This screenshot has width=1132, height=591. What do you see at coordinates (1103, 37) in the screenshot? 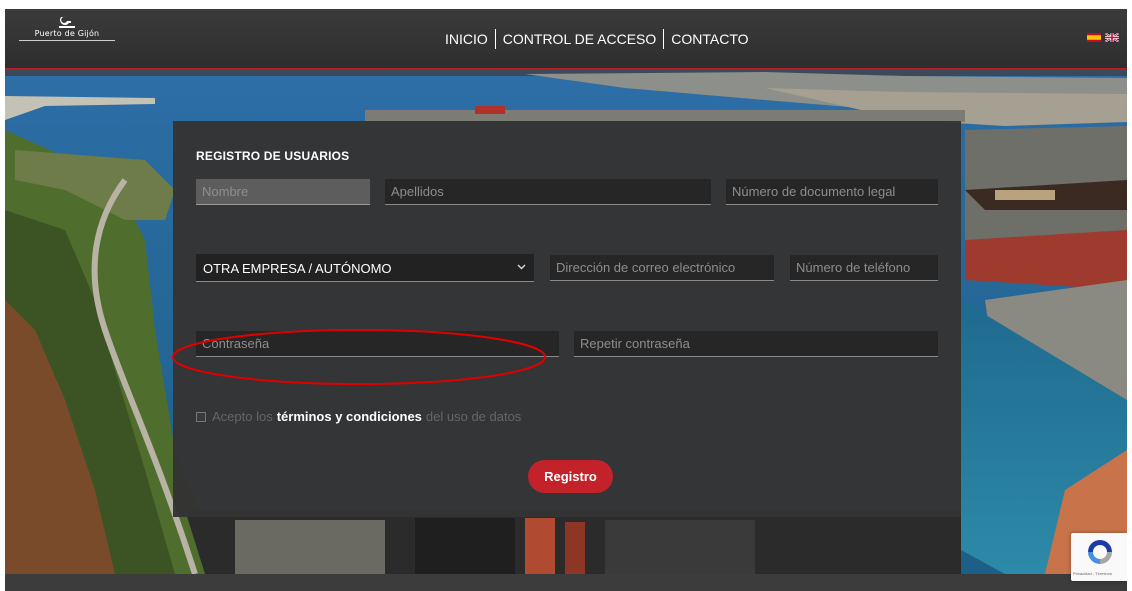
I see `language-switcher` at bounding box center [1103, 37].